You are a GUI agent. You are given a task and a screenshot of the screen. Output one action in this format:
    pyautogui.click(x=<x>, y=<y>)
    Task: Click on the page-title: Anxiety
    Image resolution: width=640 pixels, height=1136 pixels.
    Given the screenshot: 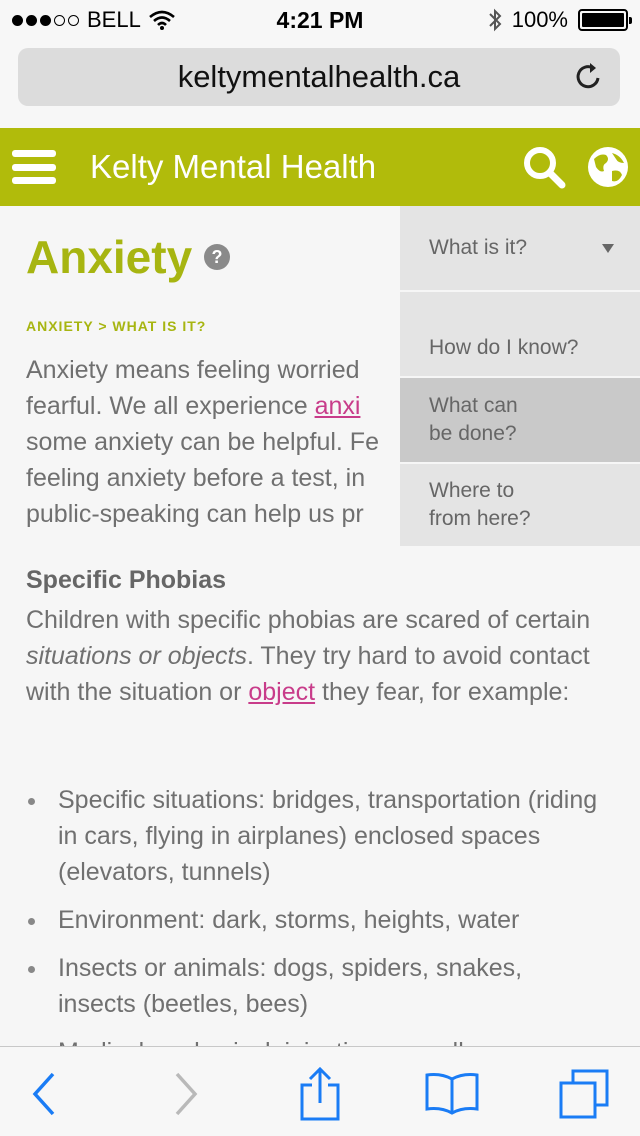 What is the action you would take?
    pyautogui.click(x=109, y=257)
    